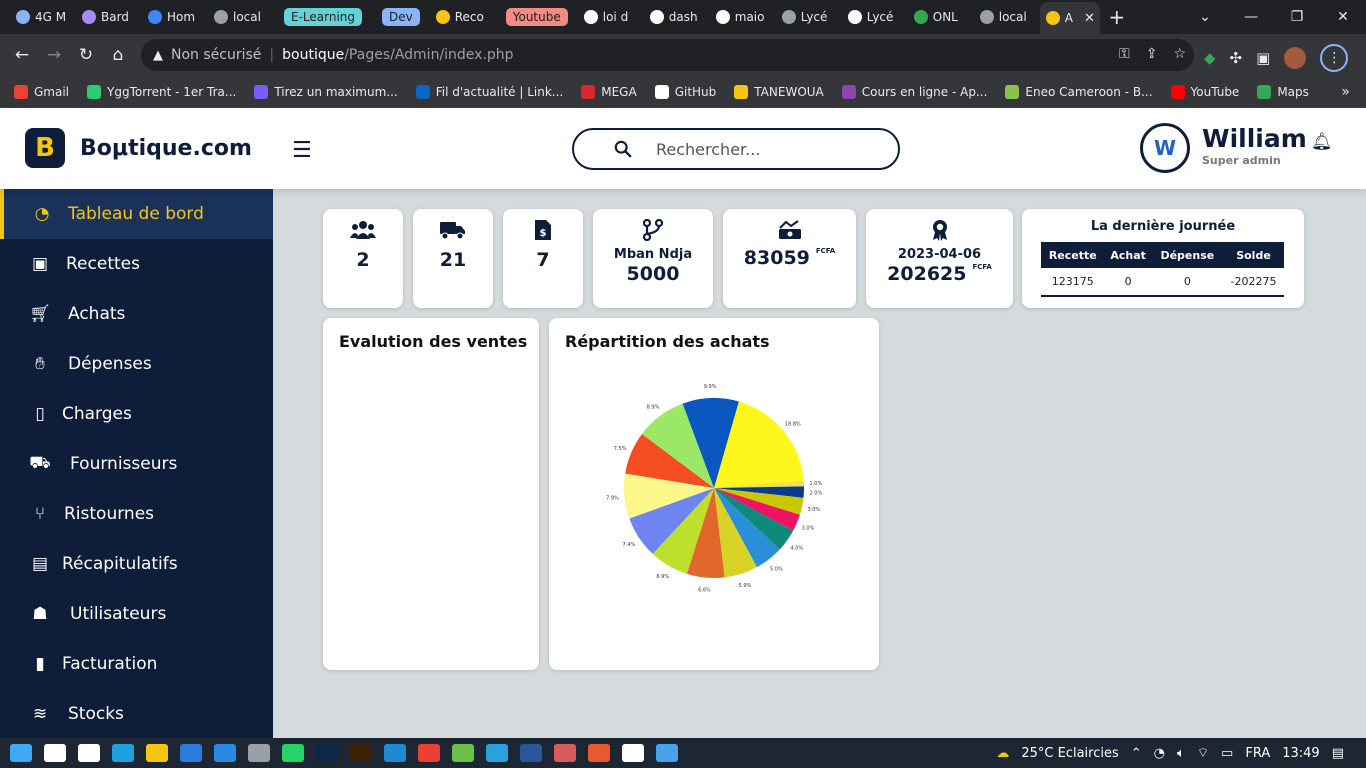 The height and width of the screenshot is (768, 1366). I want to click on browser-tab: maio, so click(743, 17).